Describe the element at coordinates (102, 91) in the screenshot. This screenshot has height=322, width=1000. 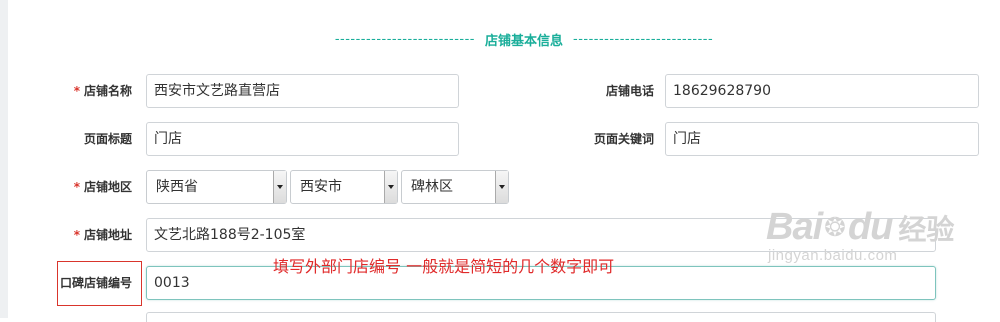
I see `store-name-label: * 店铺名称` at that location.